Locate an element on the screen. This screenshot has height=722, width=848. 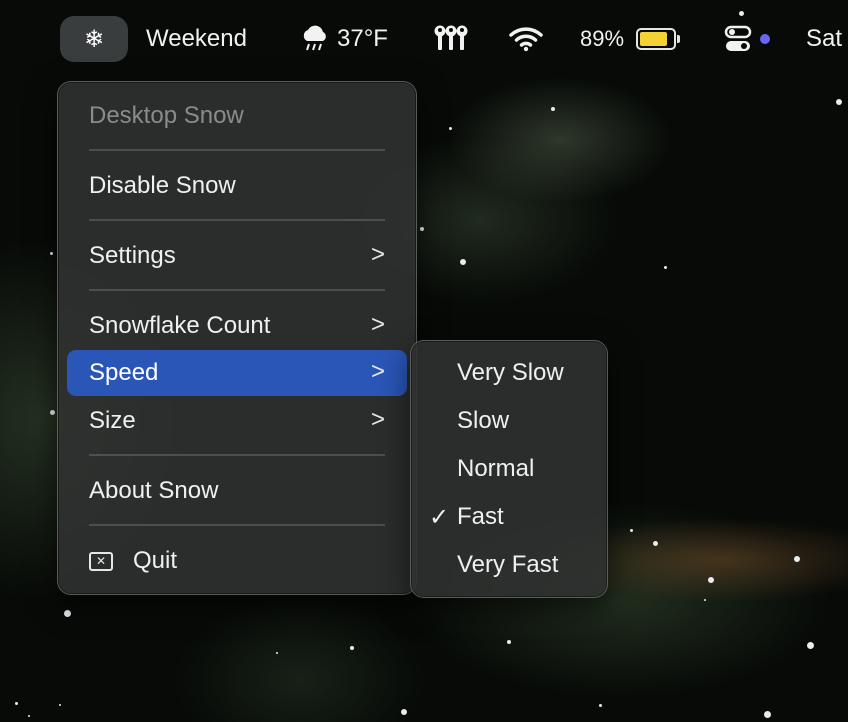
control-center-item is located at coordinates (739, 39).